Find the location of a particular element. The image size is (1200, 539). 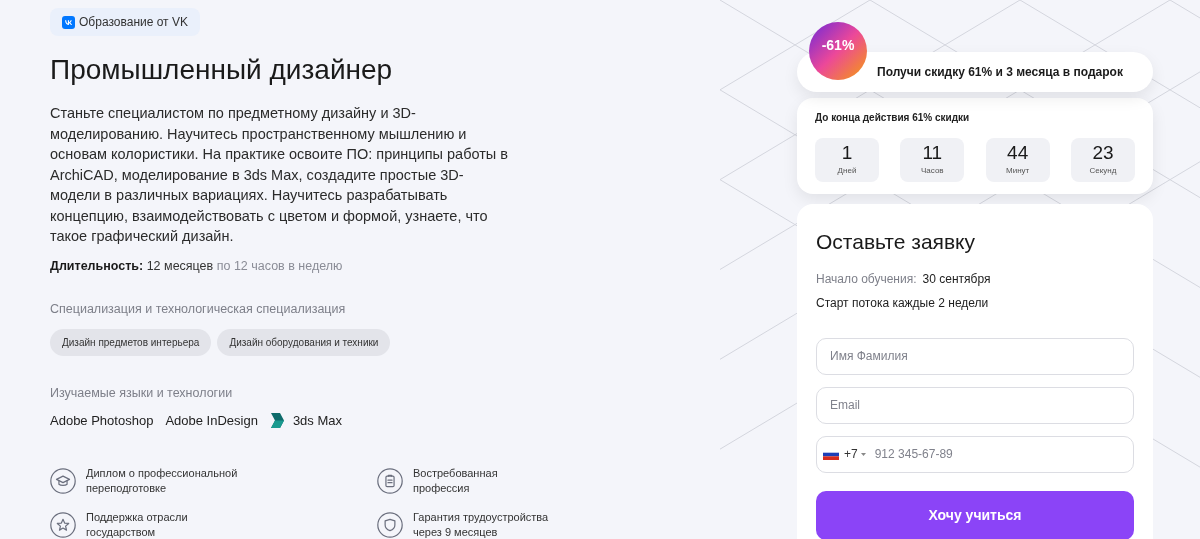

form-title: Оставьте заявку is located at coordinates (896, 242).